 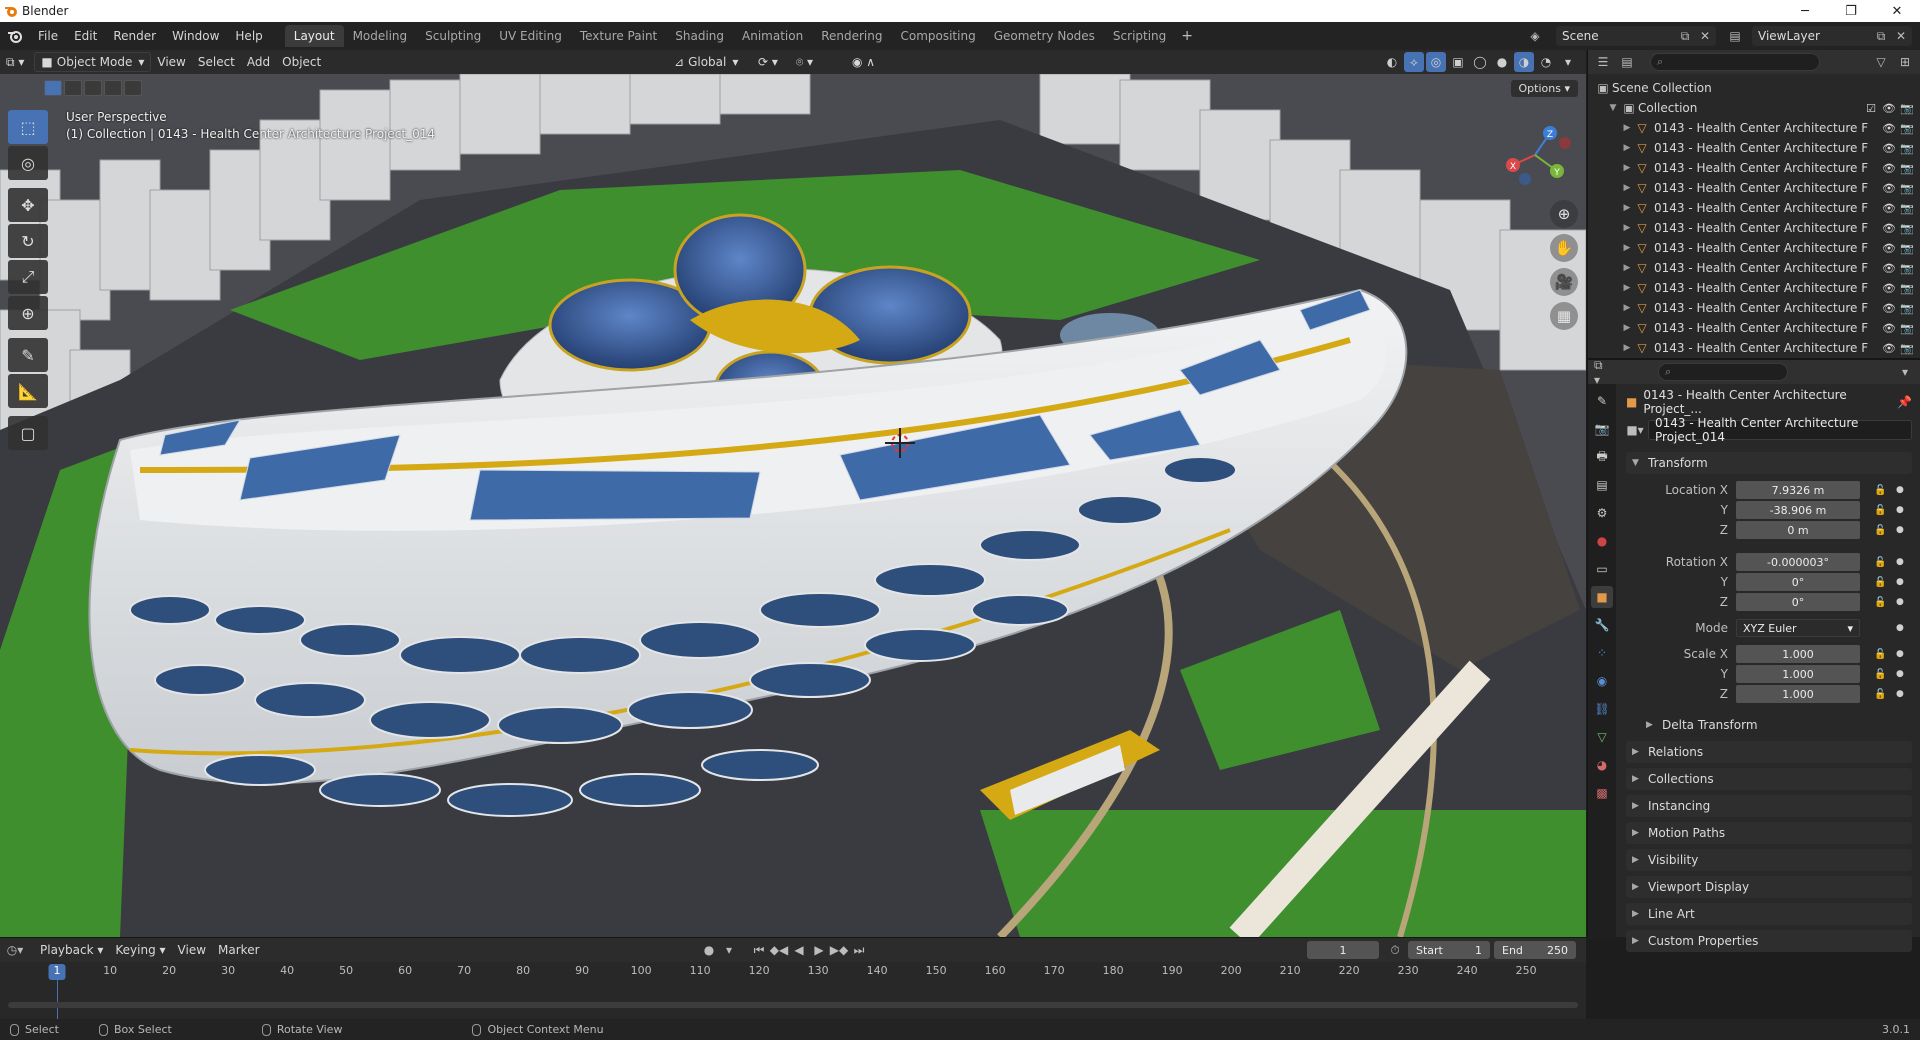 I want to click on timeline-menu-marker: Marker, so click(x=238, y=950).